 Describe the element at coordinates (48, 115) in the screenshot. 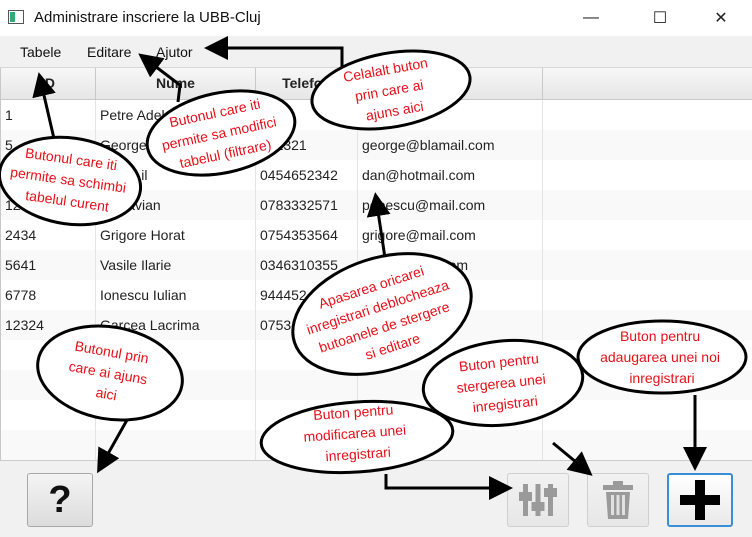

I see `table-cell: 1` at that location.